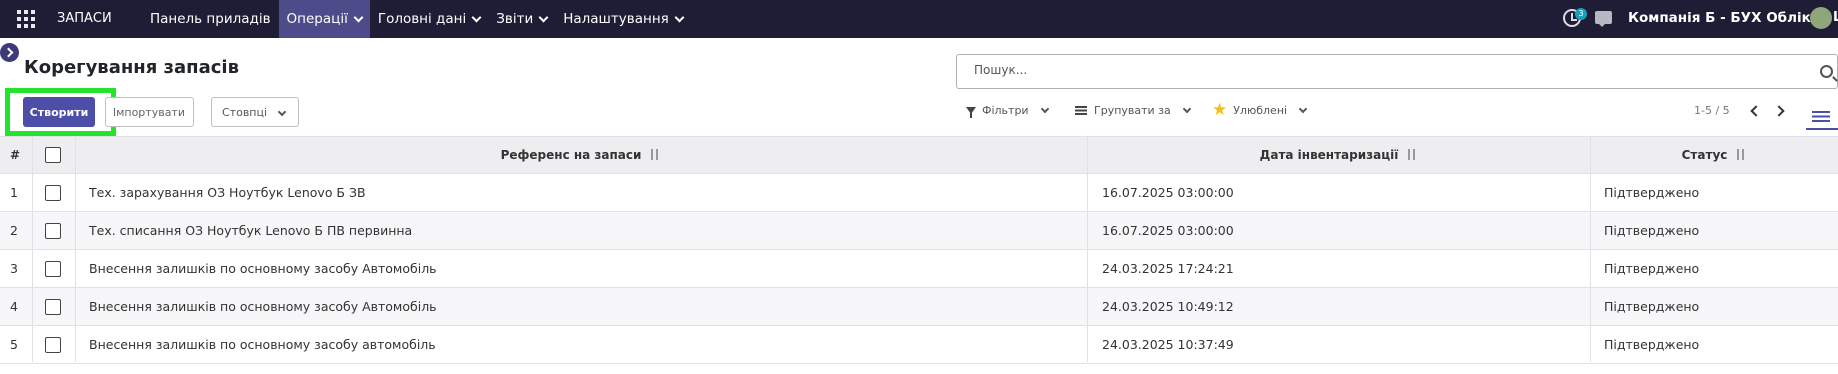 Image resolution: width=1838 pixels, height=374 pixels. Describe the element at coordinates (571, 155) in the screenshot. I see `header-label: Референс на запаси` at that location.